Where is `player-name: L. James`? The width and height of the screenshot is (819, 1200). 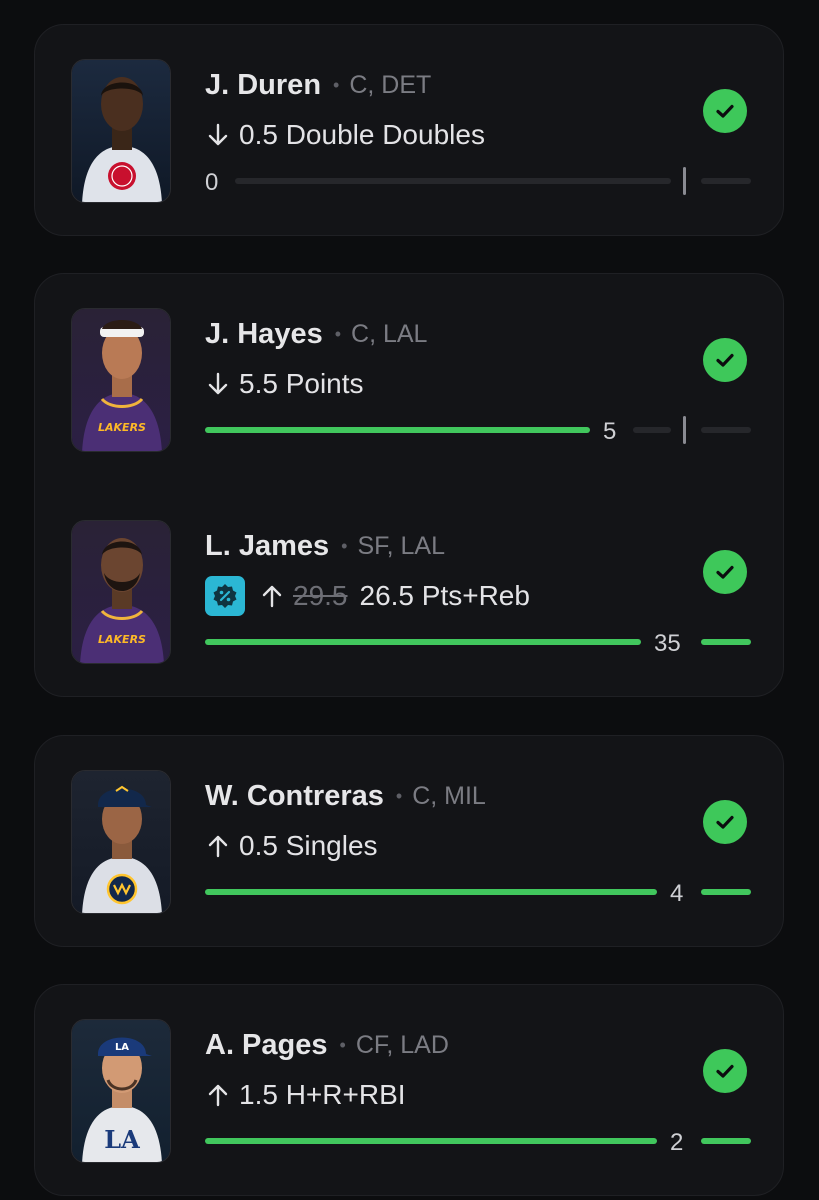
player-name: L. James is located at coordinates (267, 545).